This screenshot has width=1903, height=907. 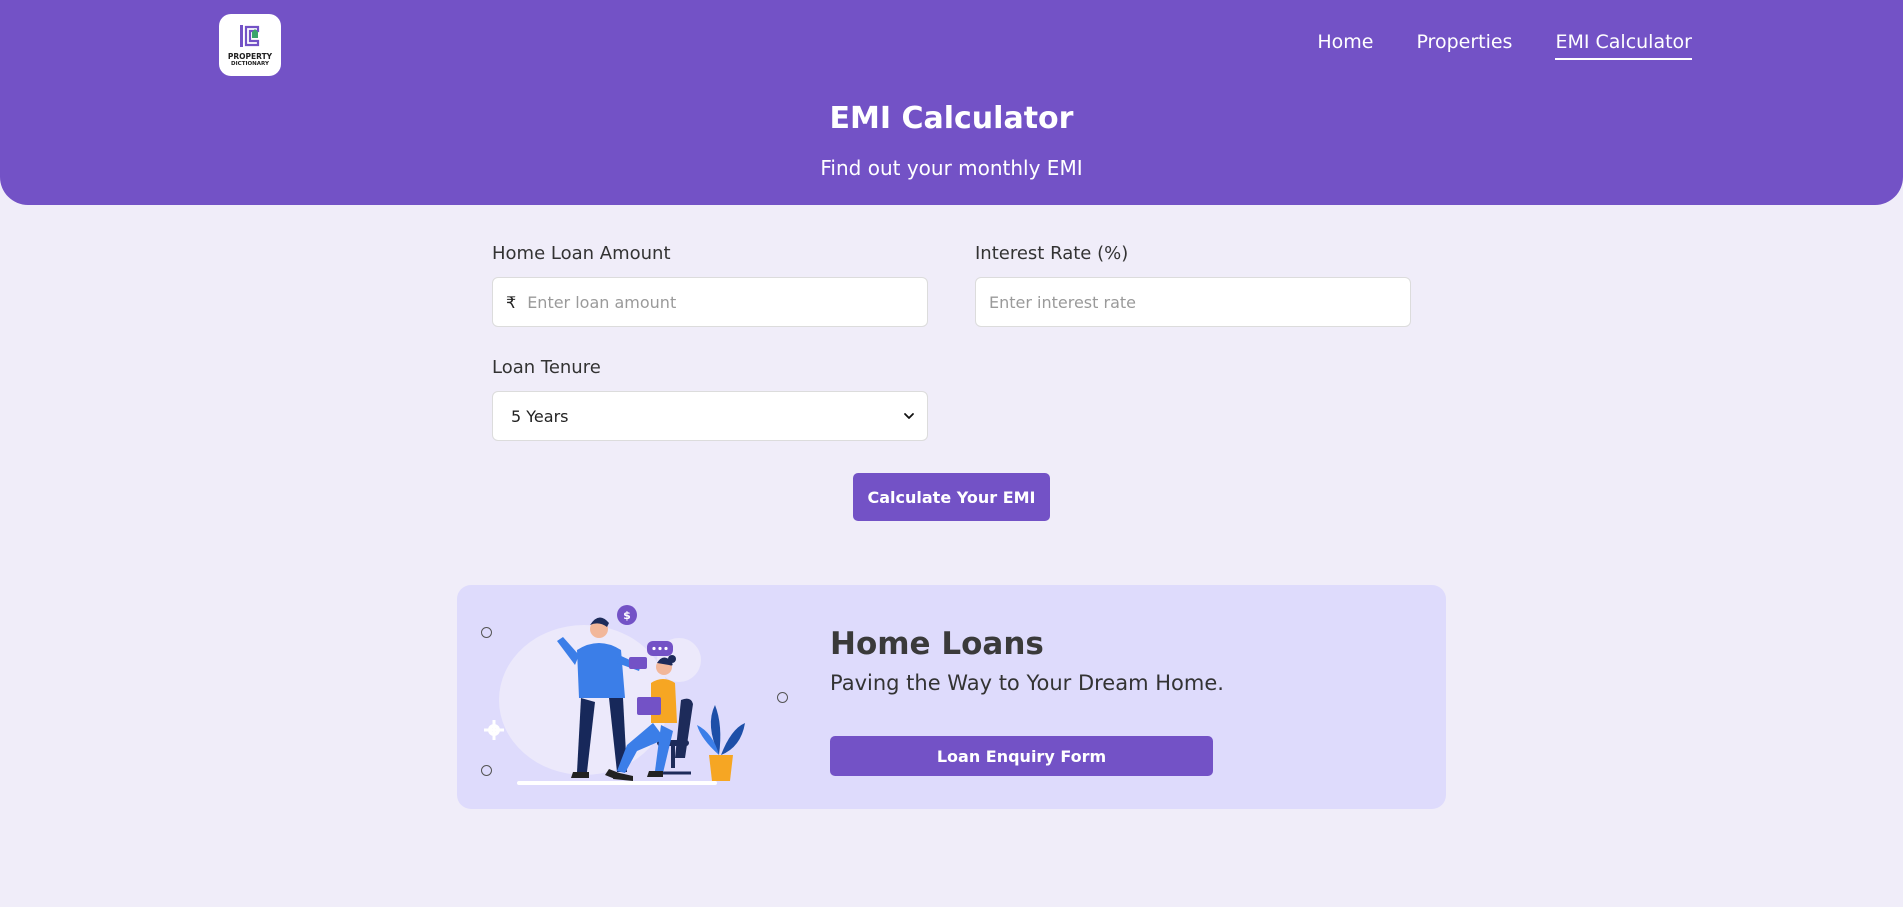 What do you see at coordinates (1464, 44) in the screenshot?
I see `nav-link-properties: Properties` at bounding box center [1464, 44].